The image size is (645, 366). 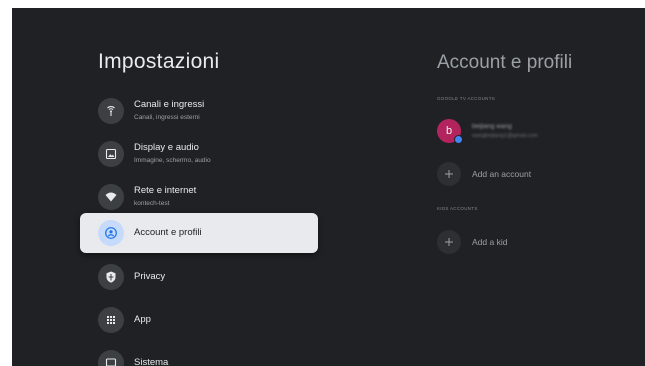 I want to click on menu-item-label: Account e profili, so click(x=168, y=232).